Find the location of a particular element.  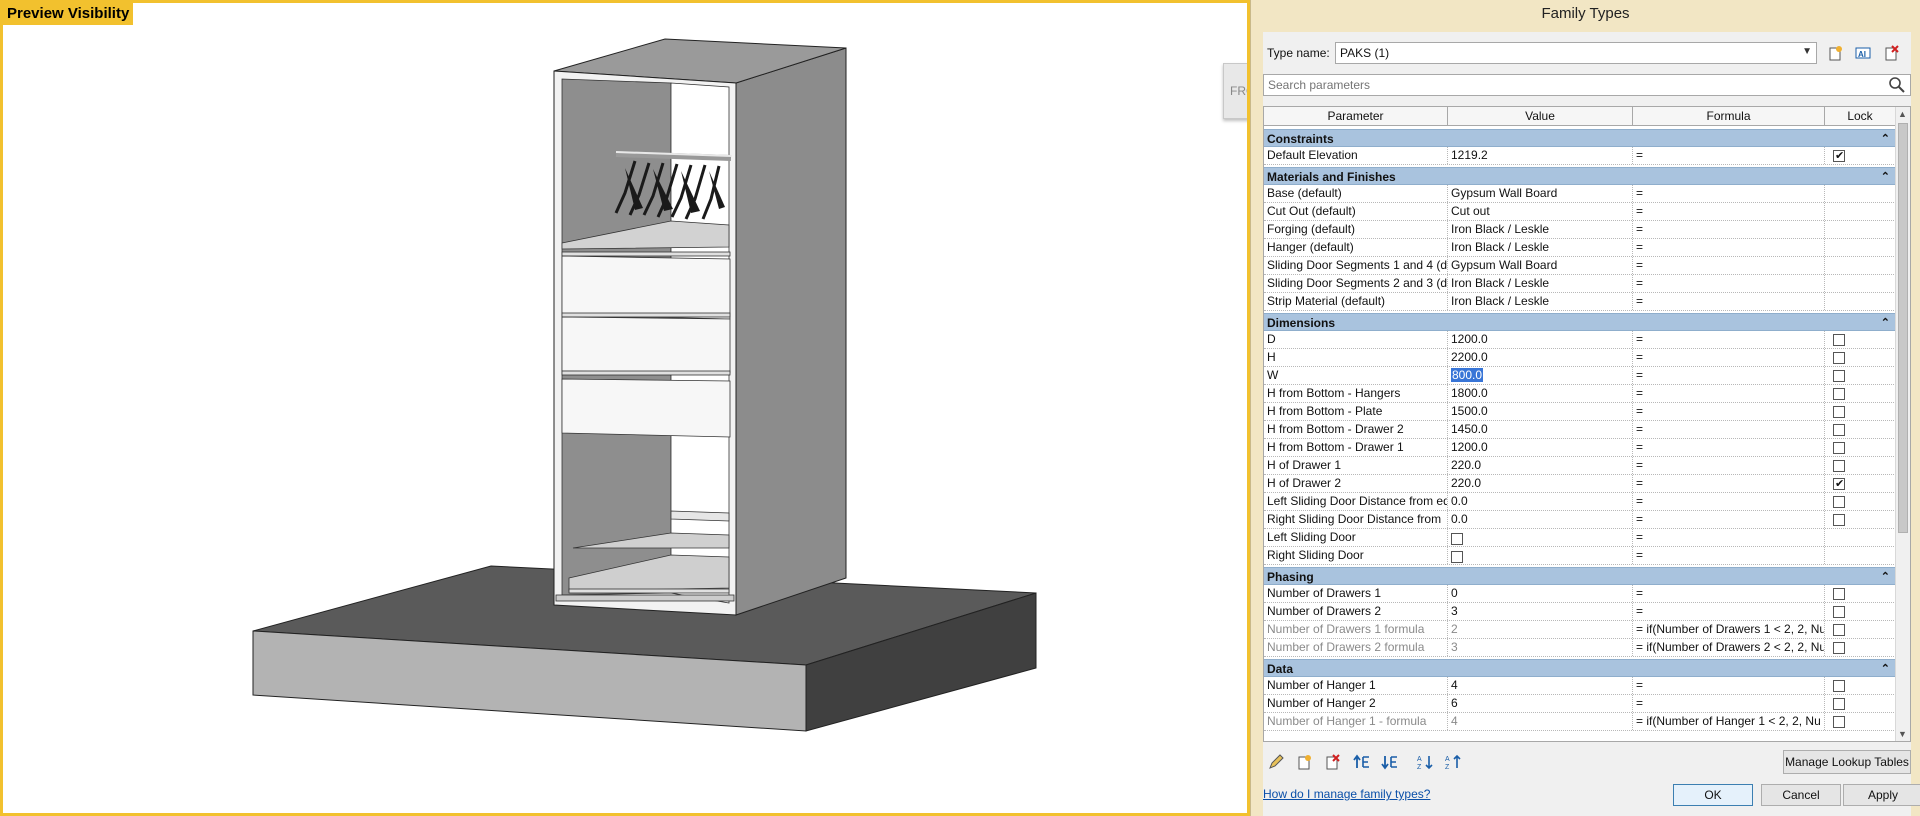

param-value: 1800.0 is located at coordinates (1540, 393).